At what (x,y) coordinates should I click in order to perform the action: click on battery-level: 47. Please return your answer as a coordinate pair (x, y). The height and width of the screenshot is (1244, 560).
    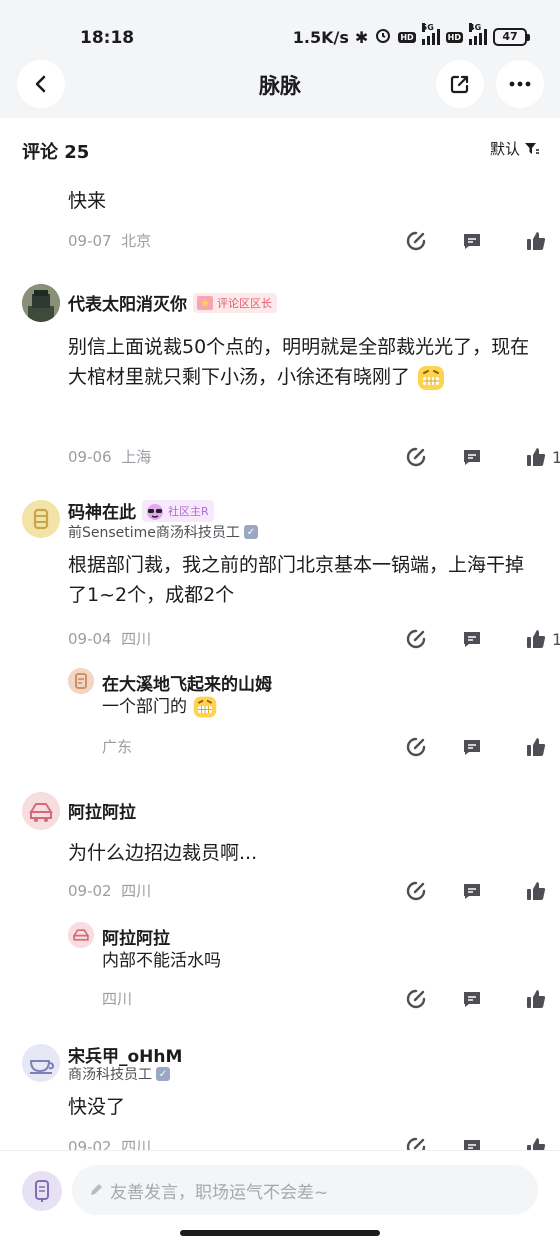
    Looking at the image, I should click on (510, 37).